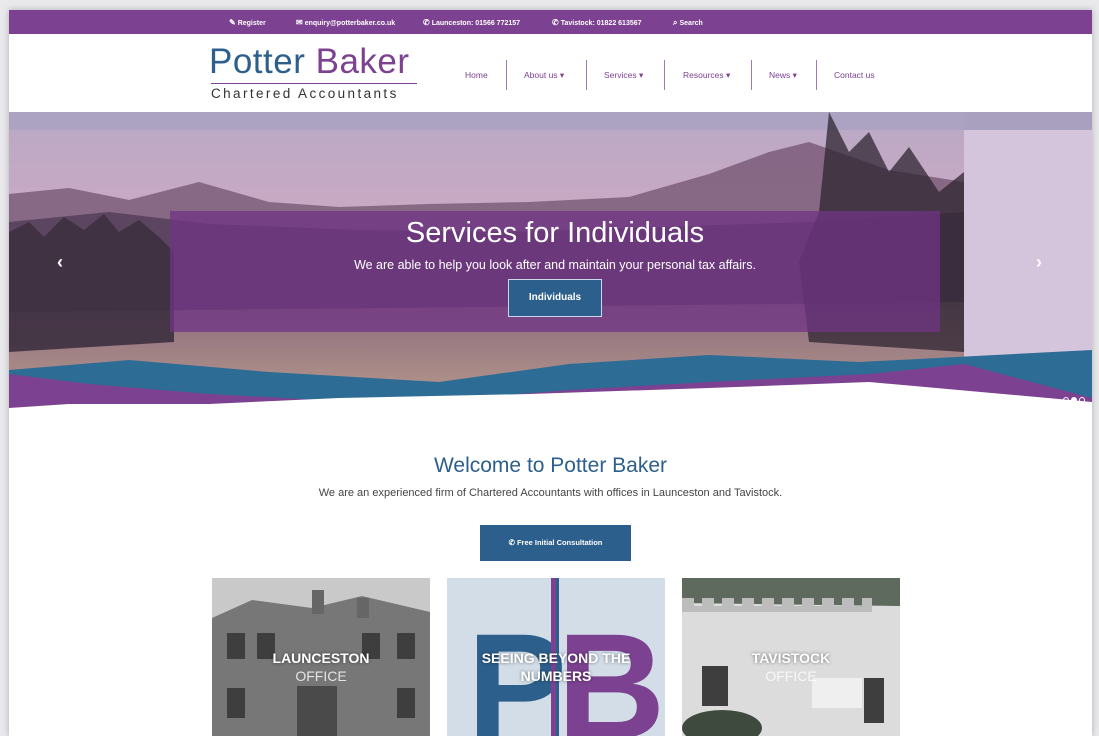 This screenshot has height=736, width=1099. I want to click on tile-launceston-office: LAUNCESTON OFFICE, so click(321, 657).